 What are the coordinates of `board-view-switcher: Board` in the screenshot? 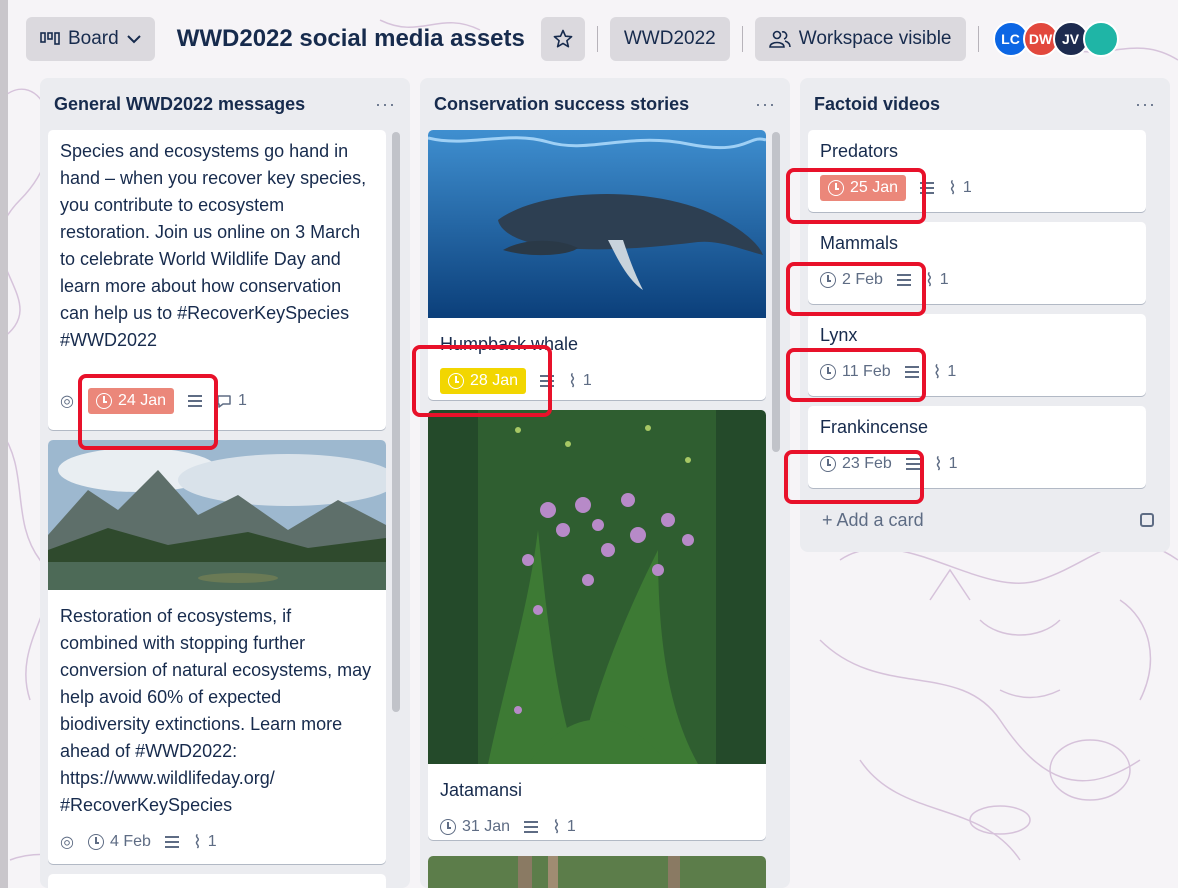 It's located at (90, 39).